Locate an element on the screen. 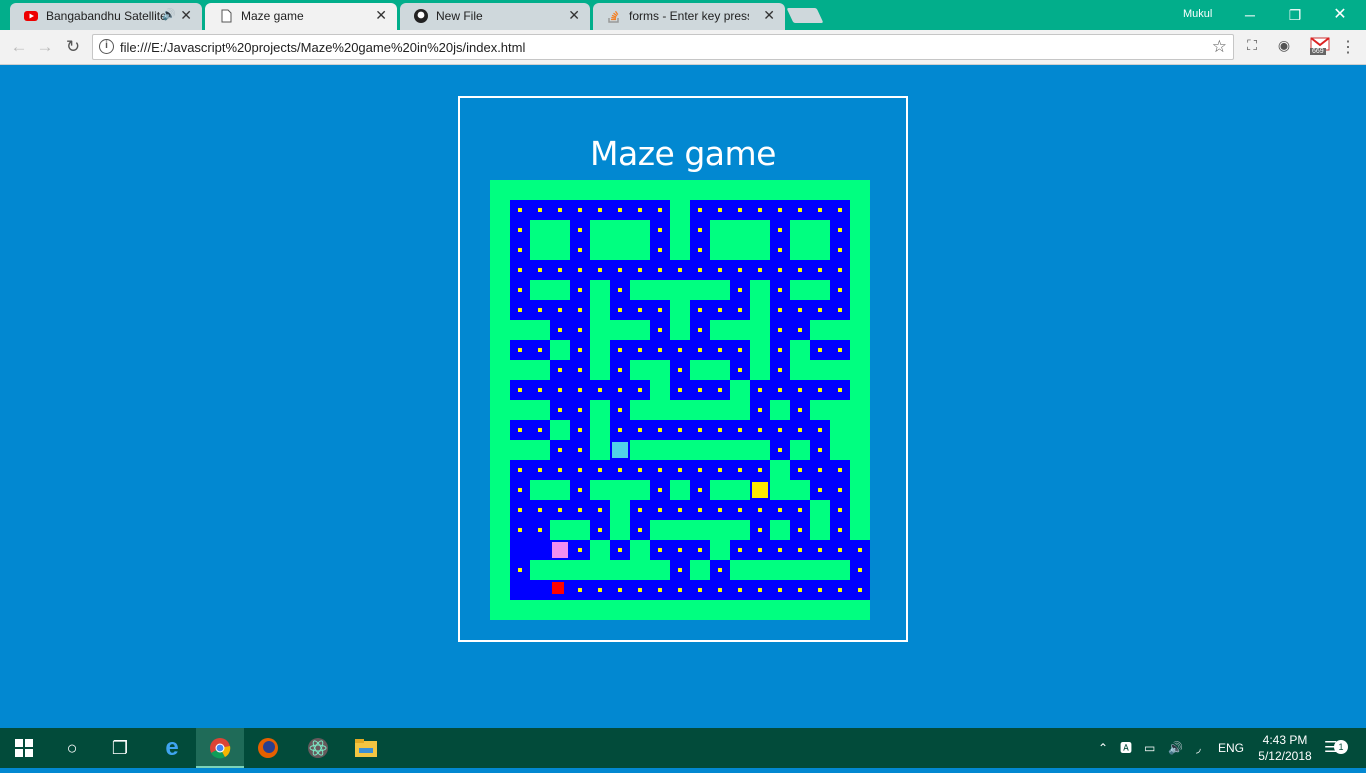  atom-icon is located at coordinates (318, 748).